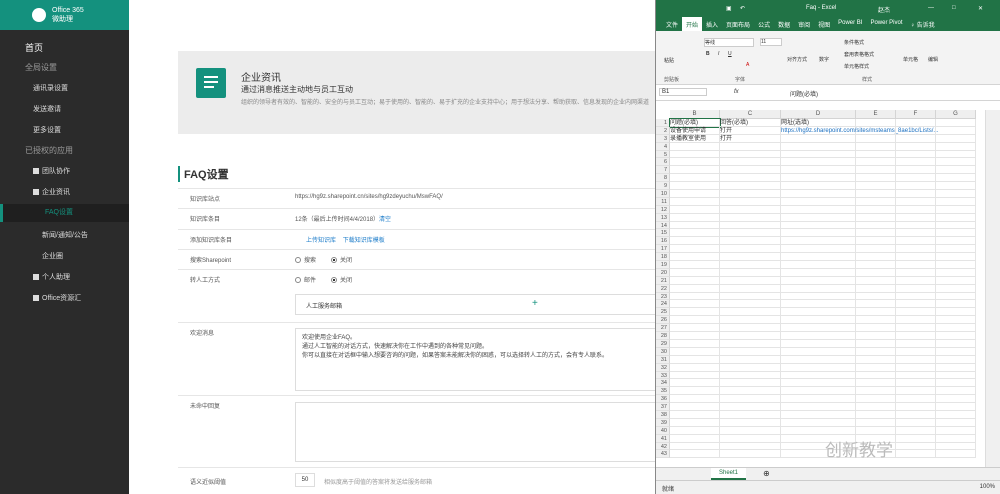 Image resolution: width=1000 pixels, height=494 pixels. I want to click on tab-layout: 页面布局, so click(738, 24).